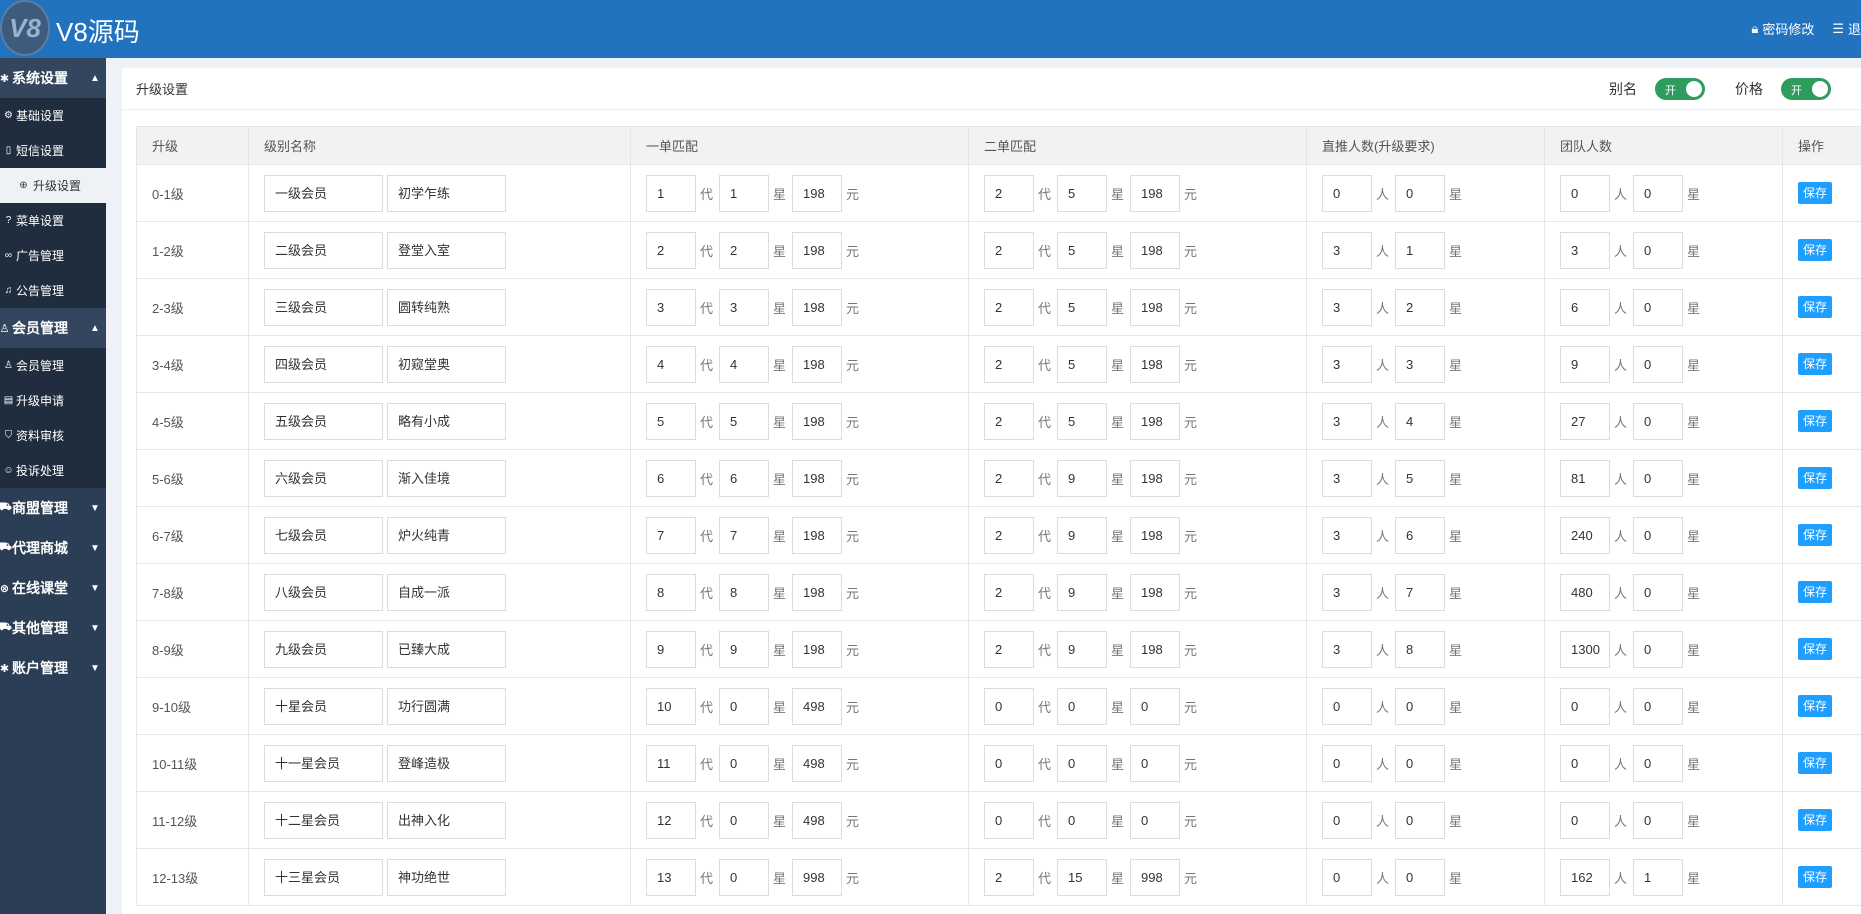  I want to click on sidebar-item-members: ♙ 会员管理, so click(53, 365).